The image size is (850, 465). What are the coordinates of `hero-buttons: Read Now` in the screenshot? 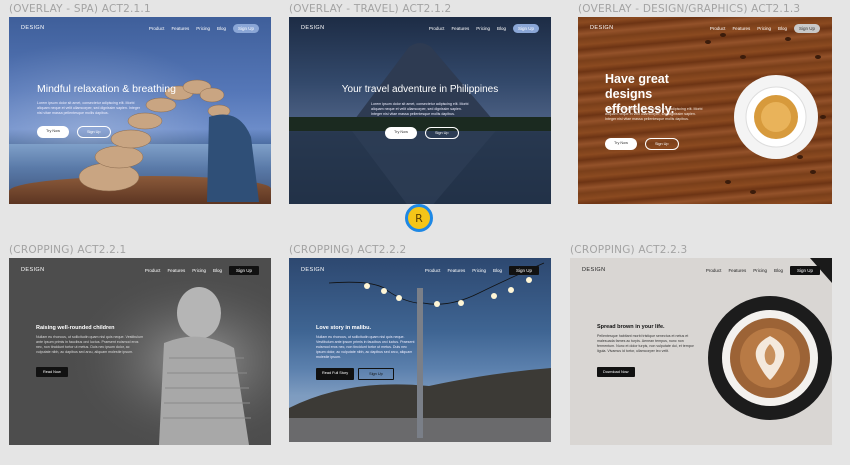 It's located at (52, 372).